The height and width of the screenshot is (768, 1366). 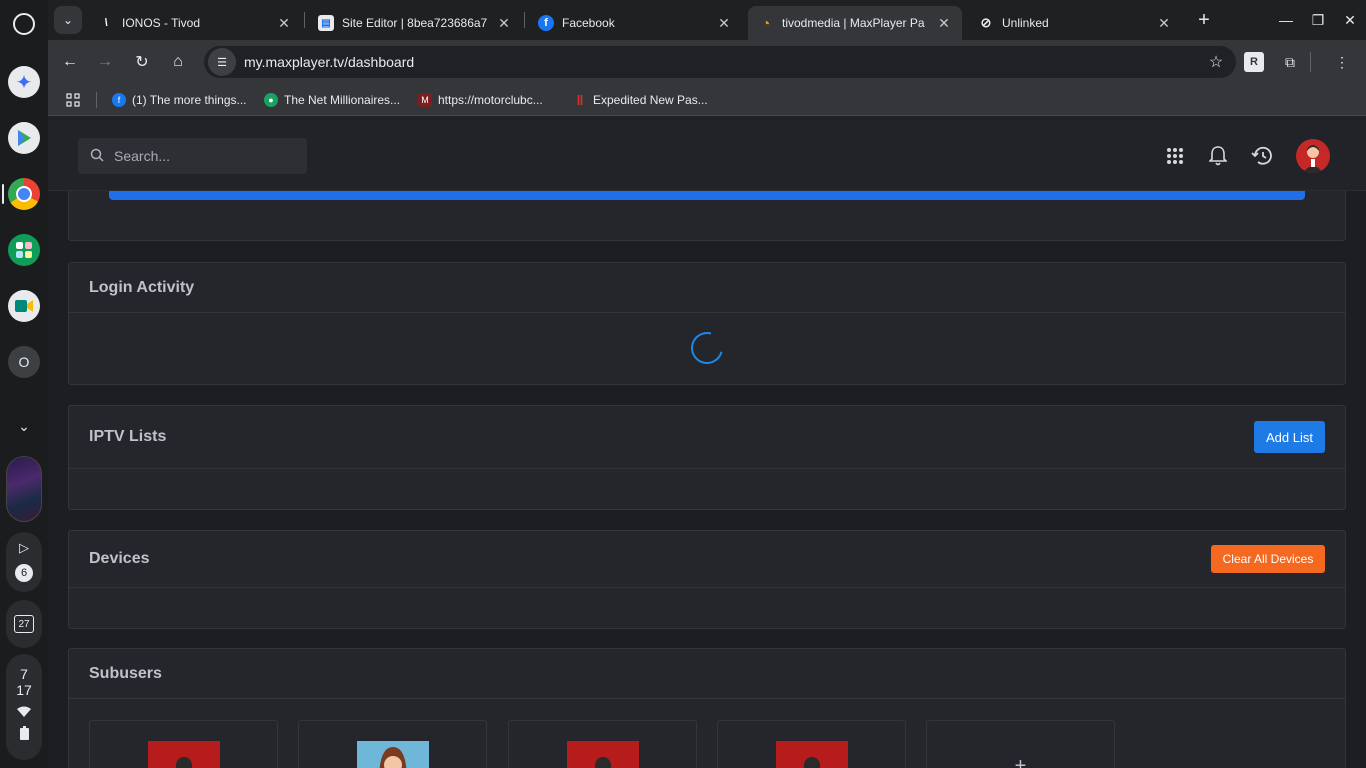 What do you see at coordinates (707, 288) in the screenshot?
I see `card-header: Login Activity` at bounding box center [707, 288].